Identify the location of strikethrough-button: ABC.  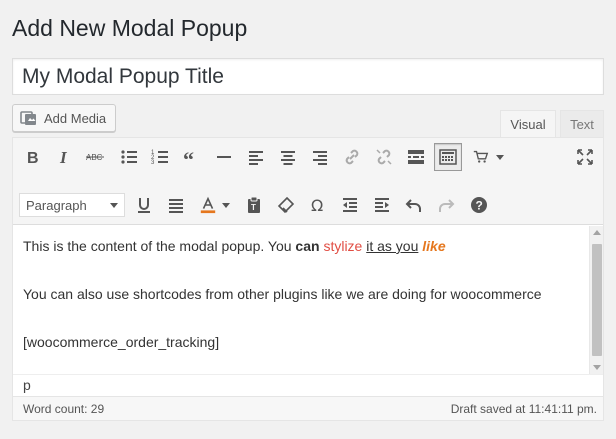
(95, 157).